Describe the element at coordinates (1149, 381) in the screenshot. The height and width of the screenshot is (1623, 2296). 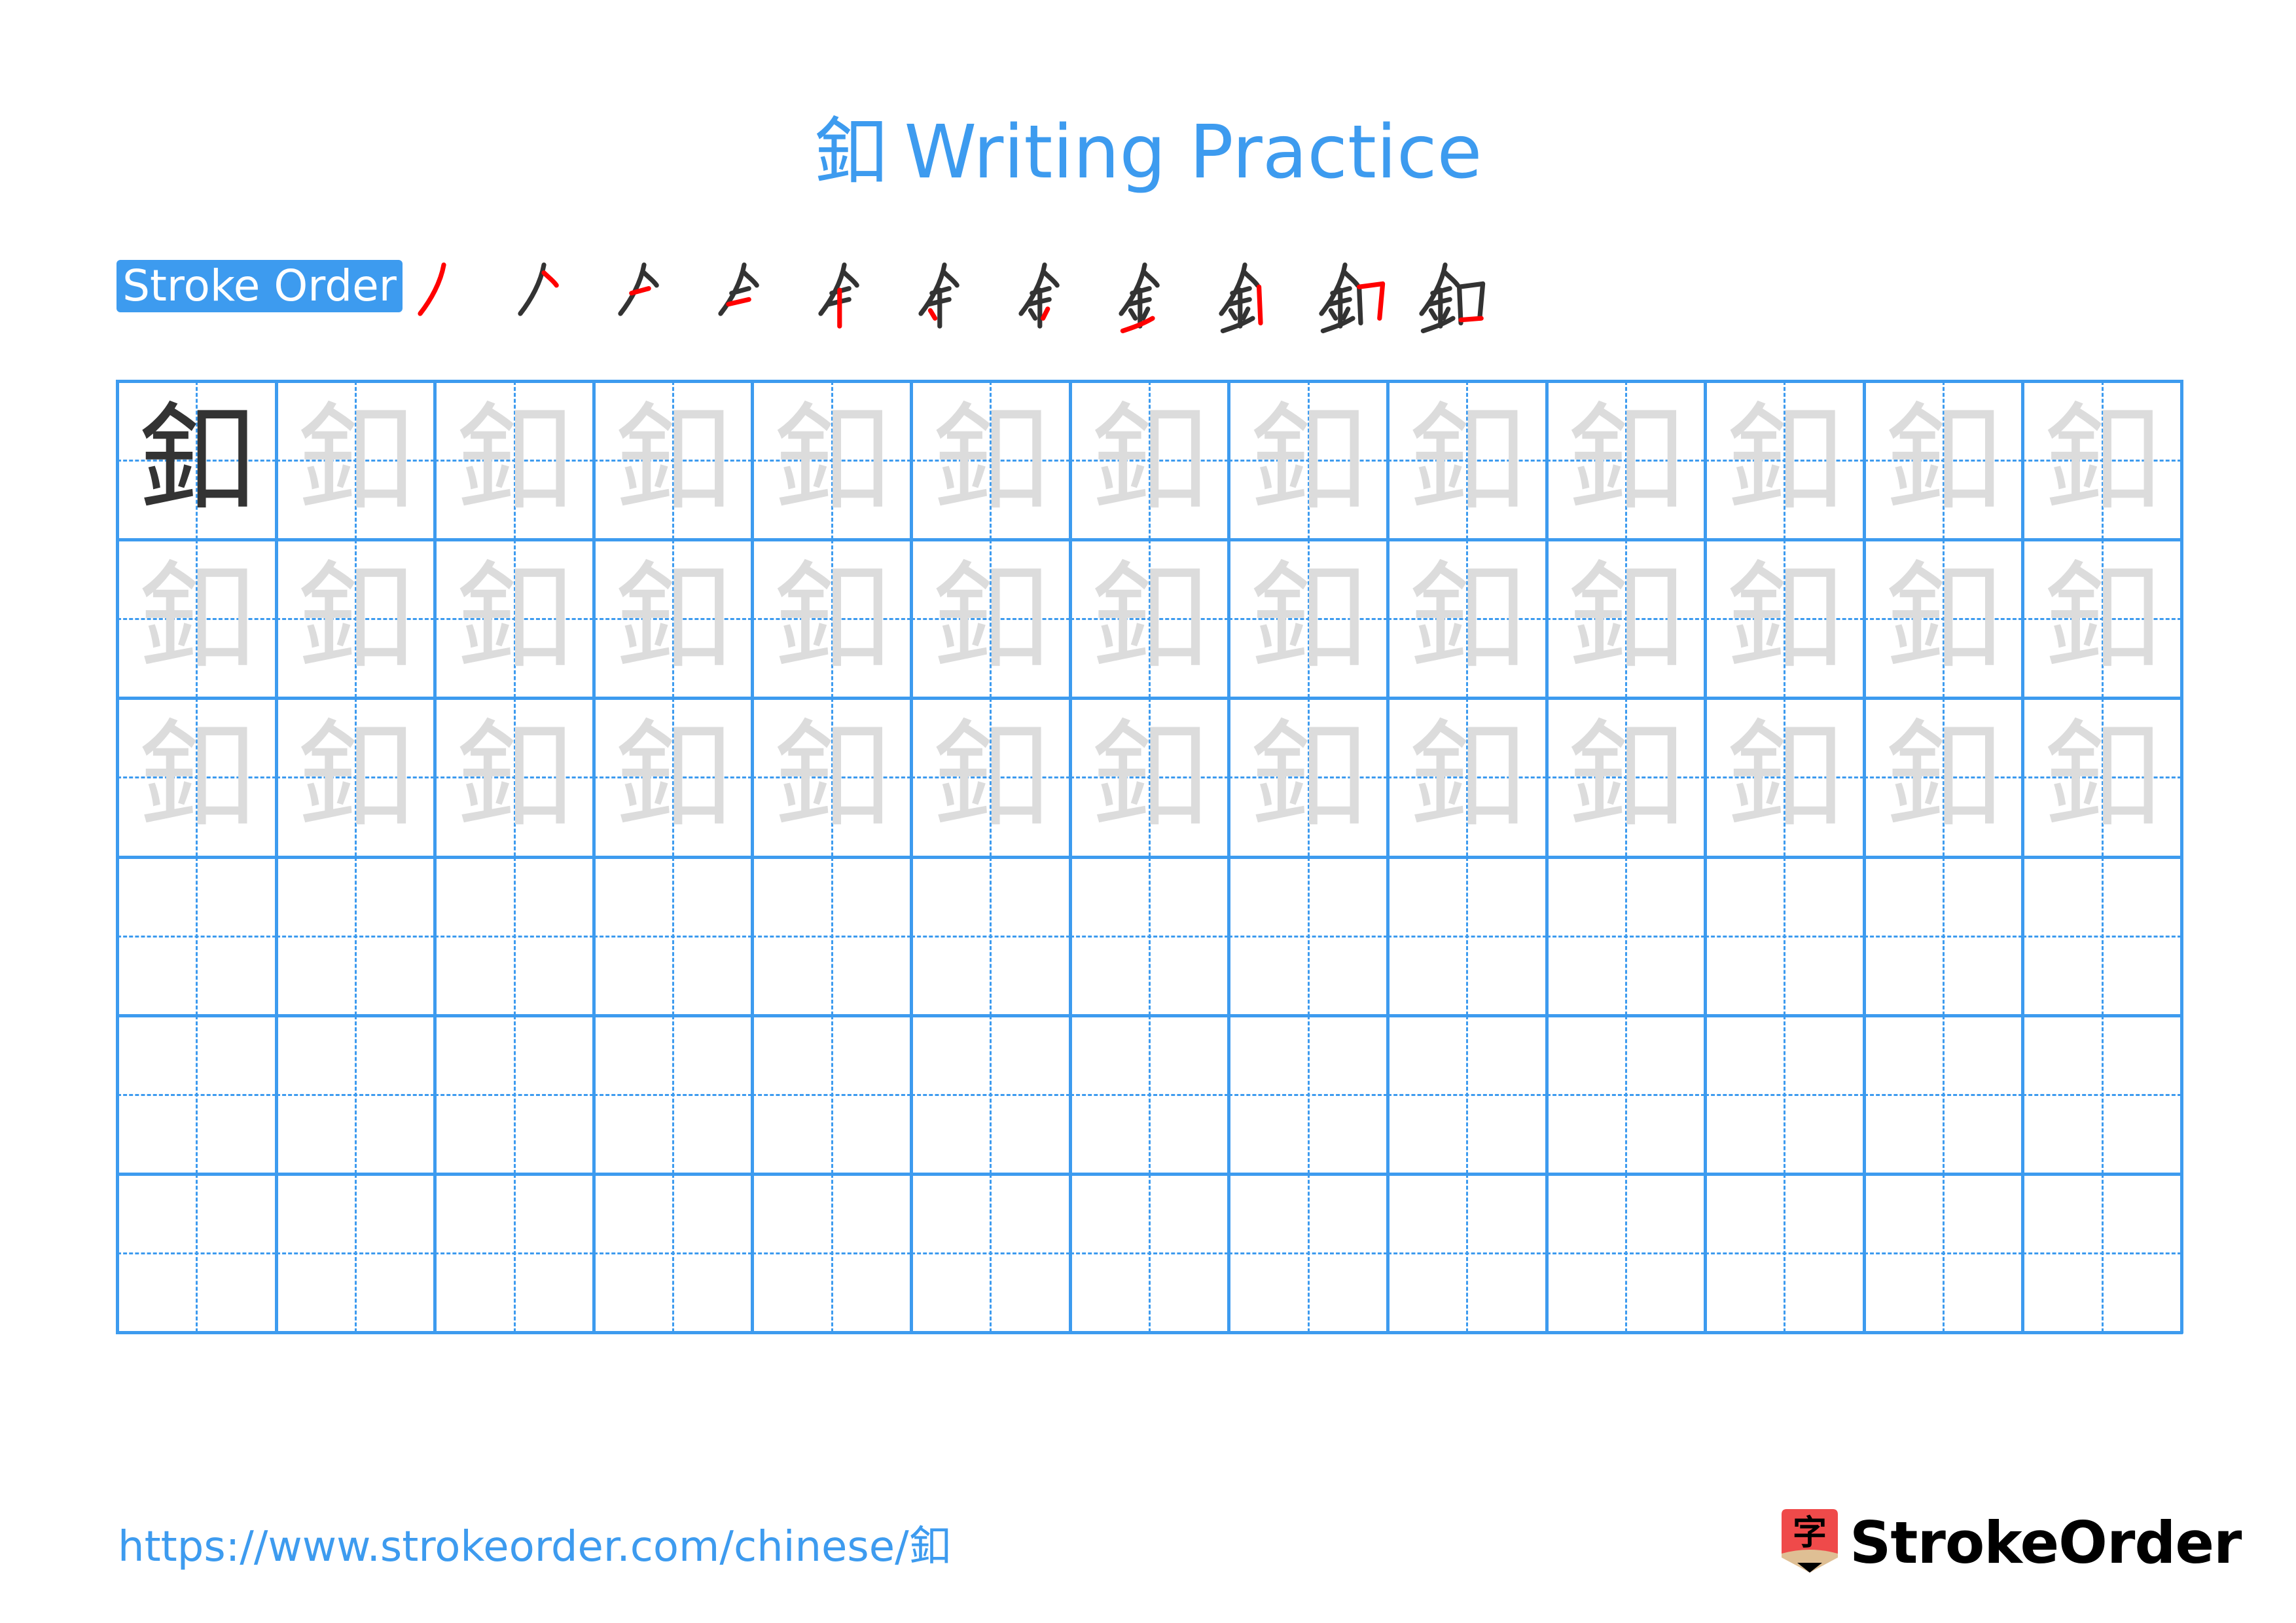
I see `grid-line-horizontal` at that location.